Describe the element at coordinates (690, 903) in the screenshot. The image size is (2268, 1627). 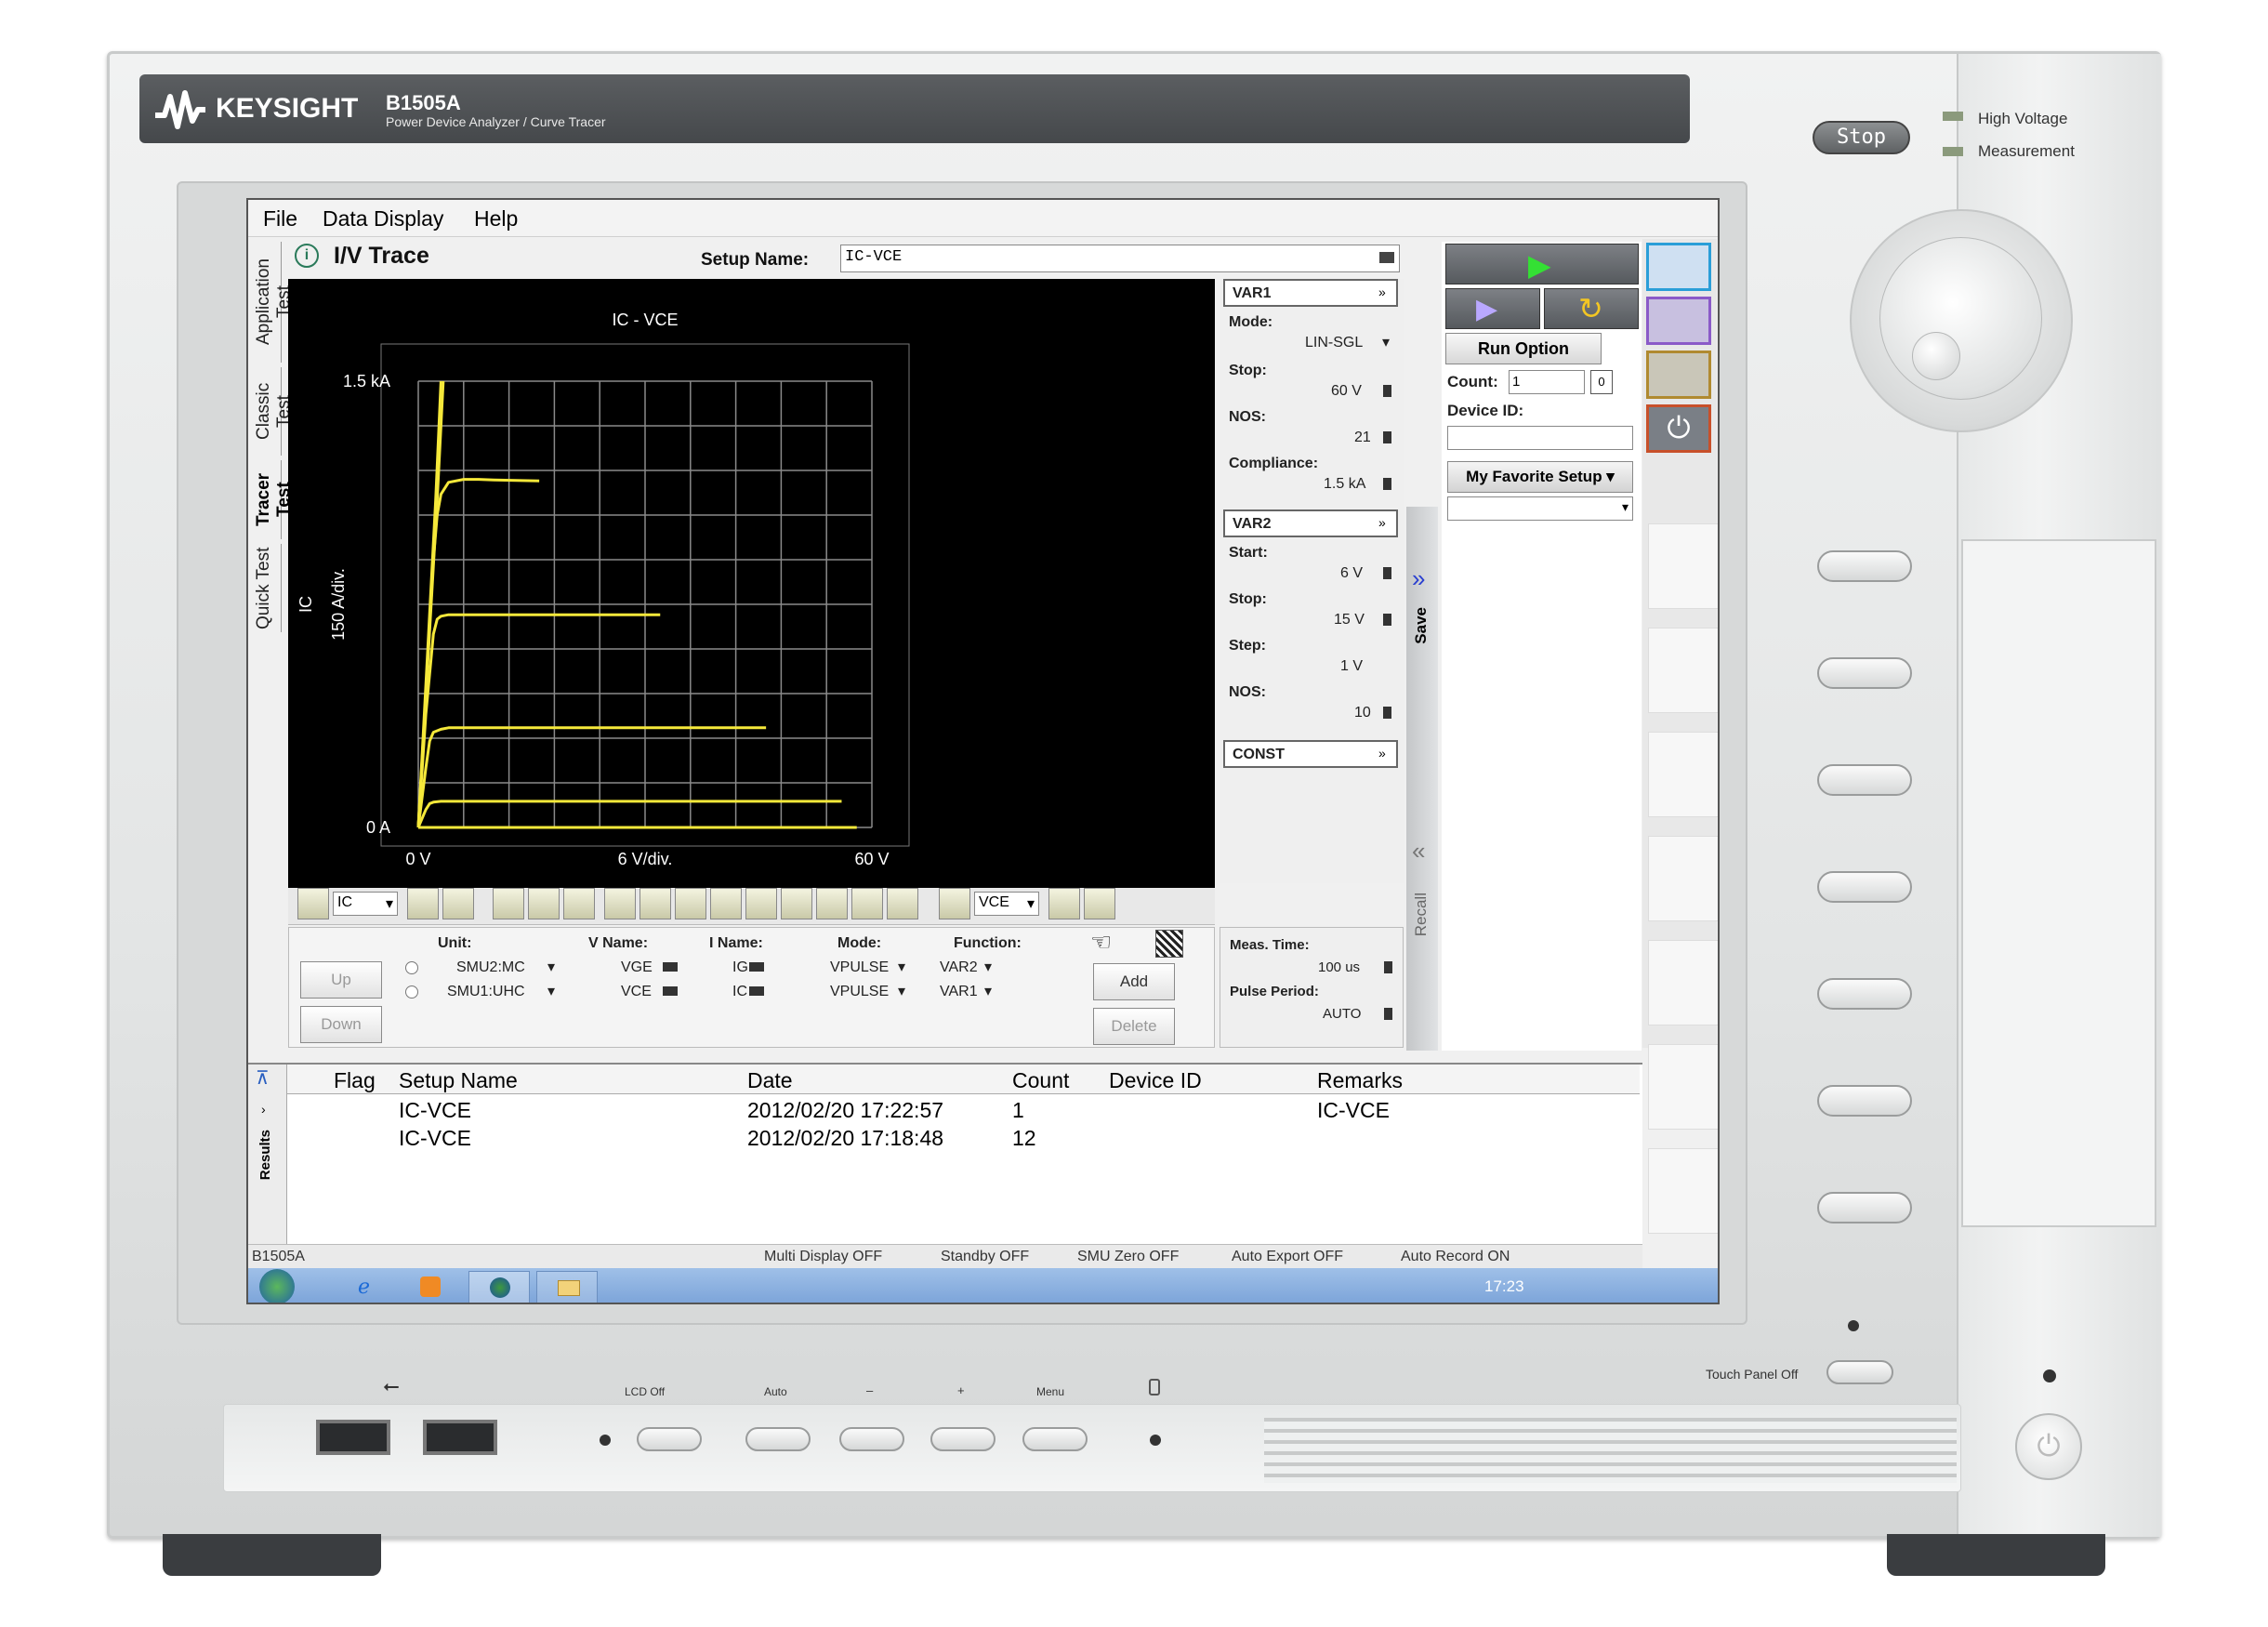
I see `overlay-icon` at that location.